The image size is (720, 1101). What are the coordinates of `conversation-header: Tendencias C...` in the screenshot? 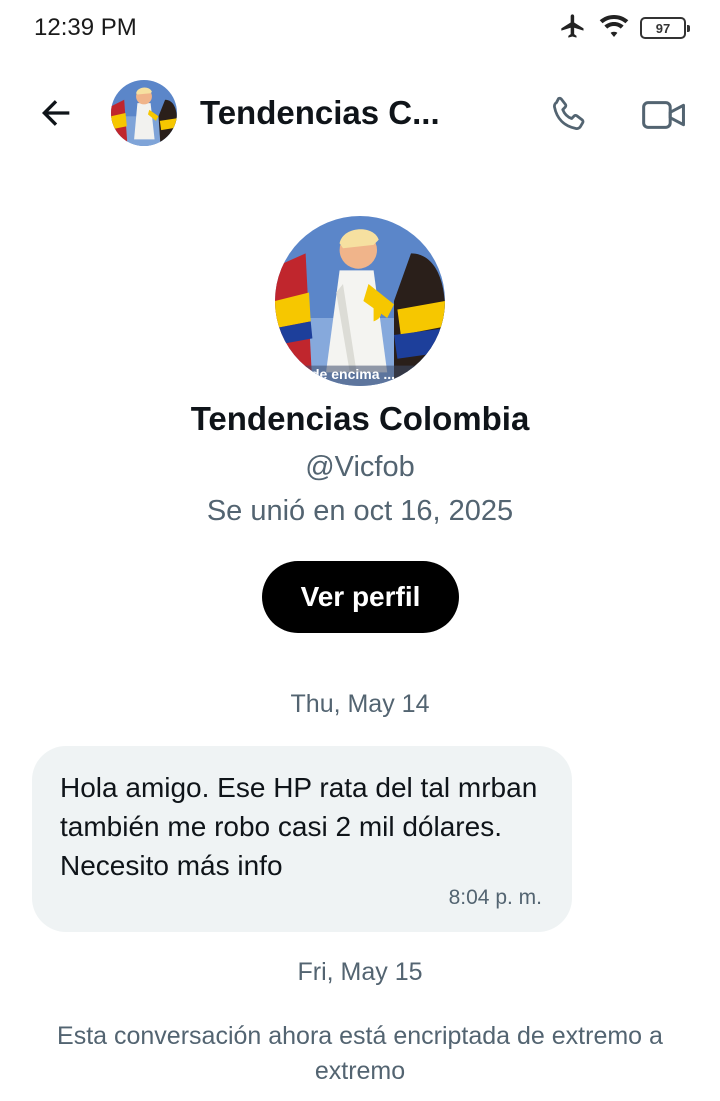 It's located at (360, 113).